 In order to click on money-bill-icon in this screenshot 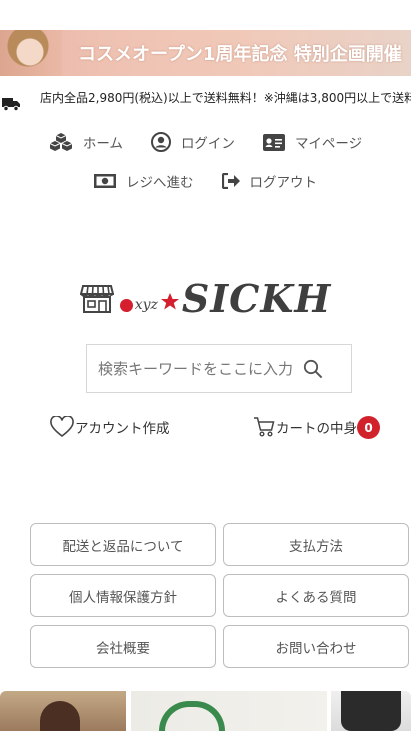, I will do `click(105, 181)`.